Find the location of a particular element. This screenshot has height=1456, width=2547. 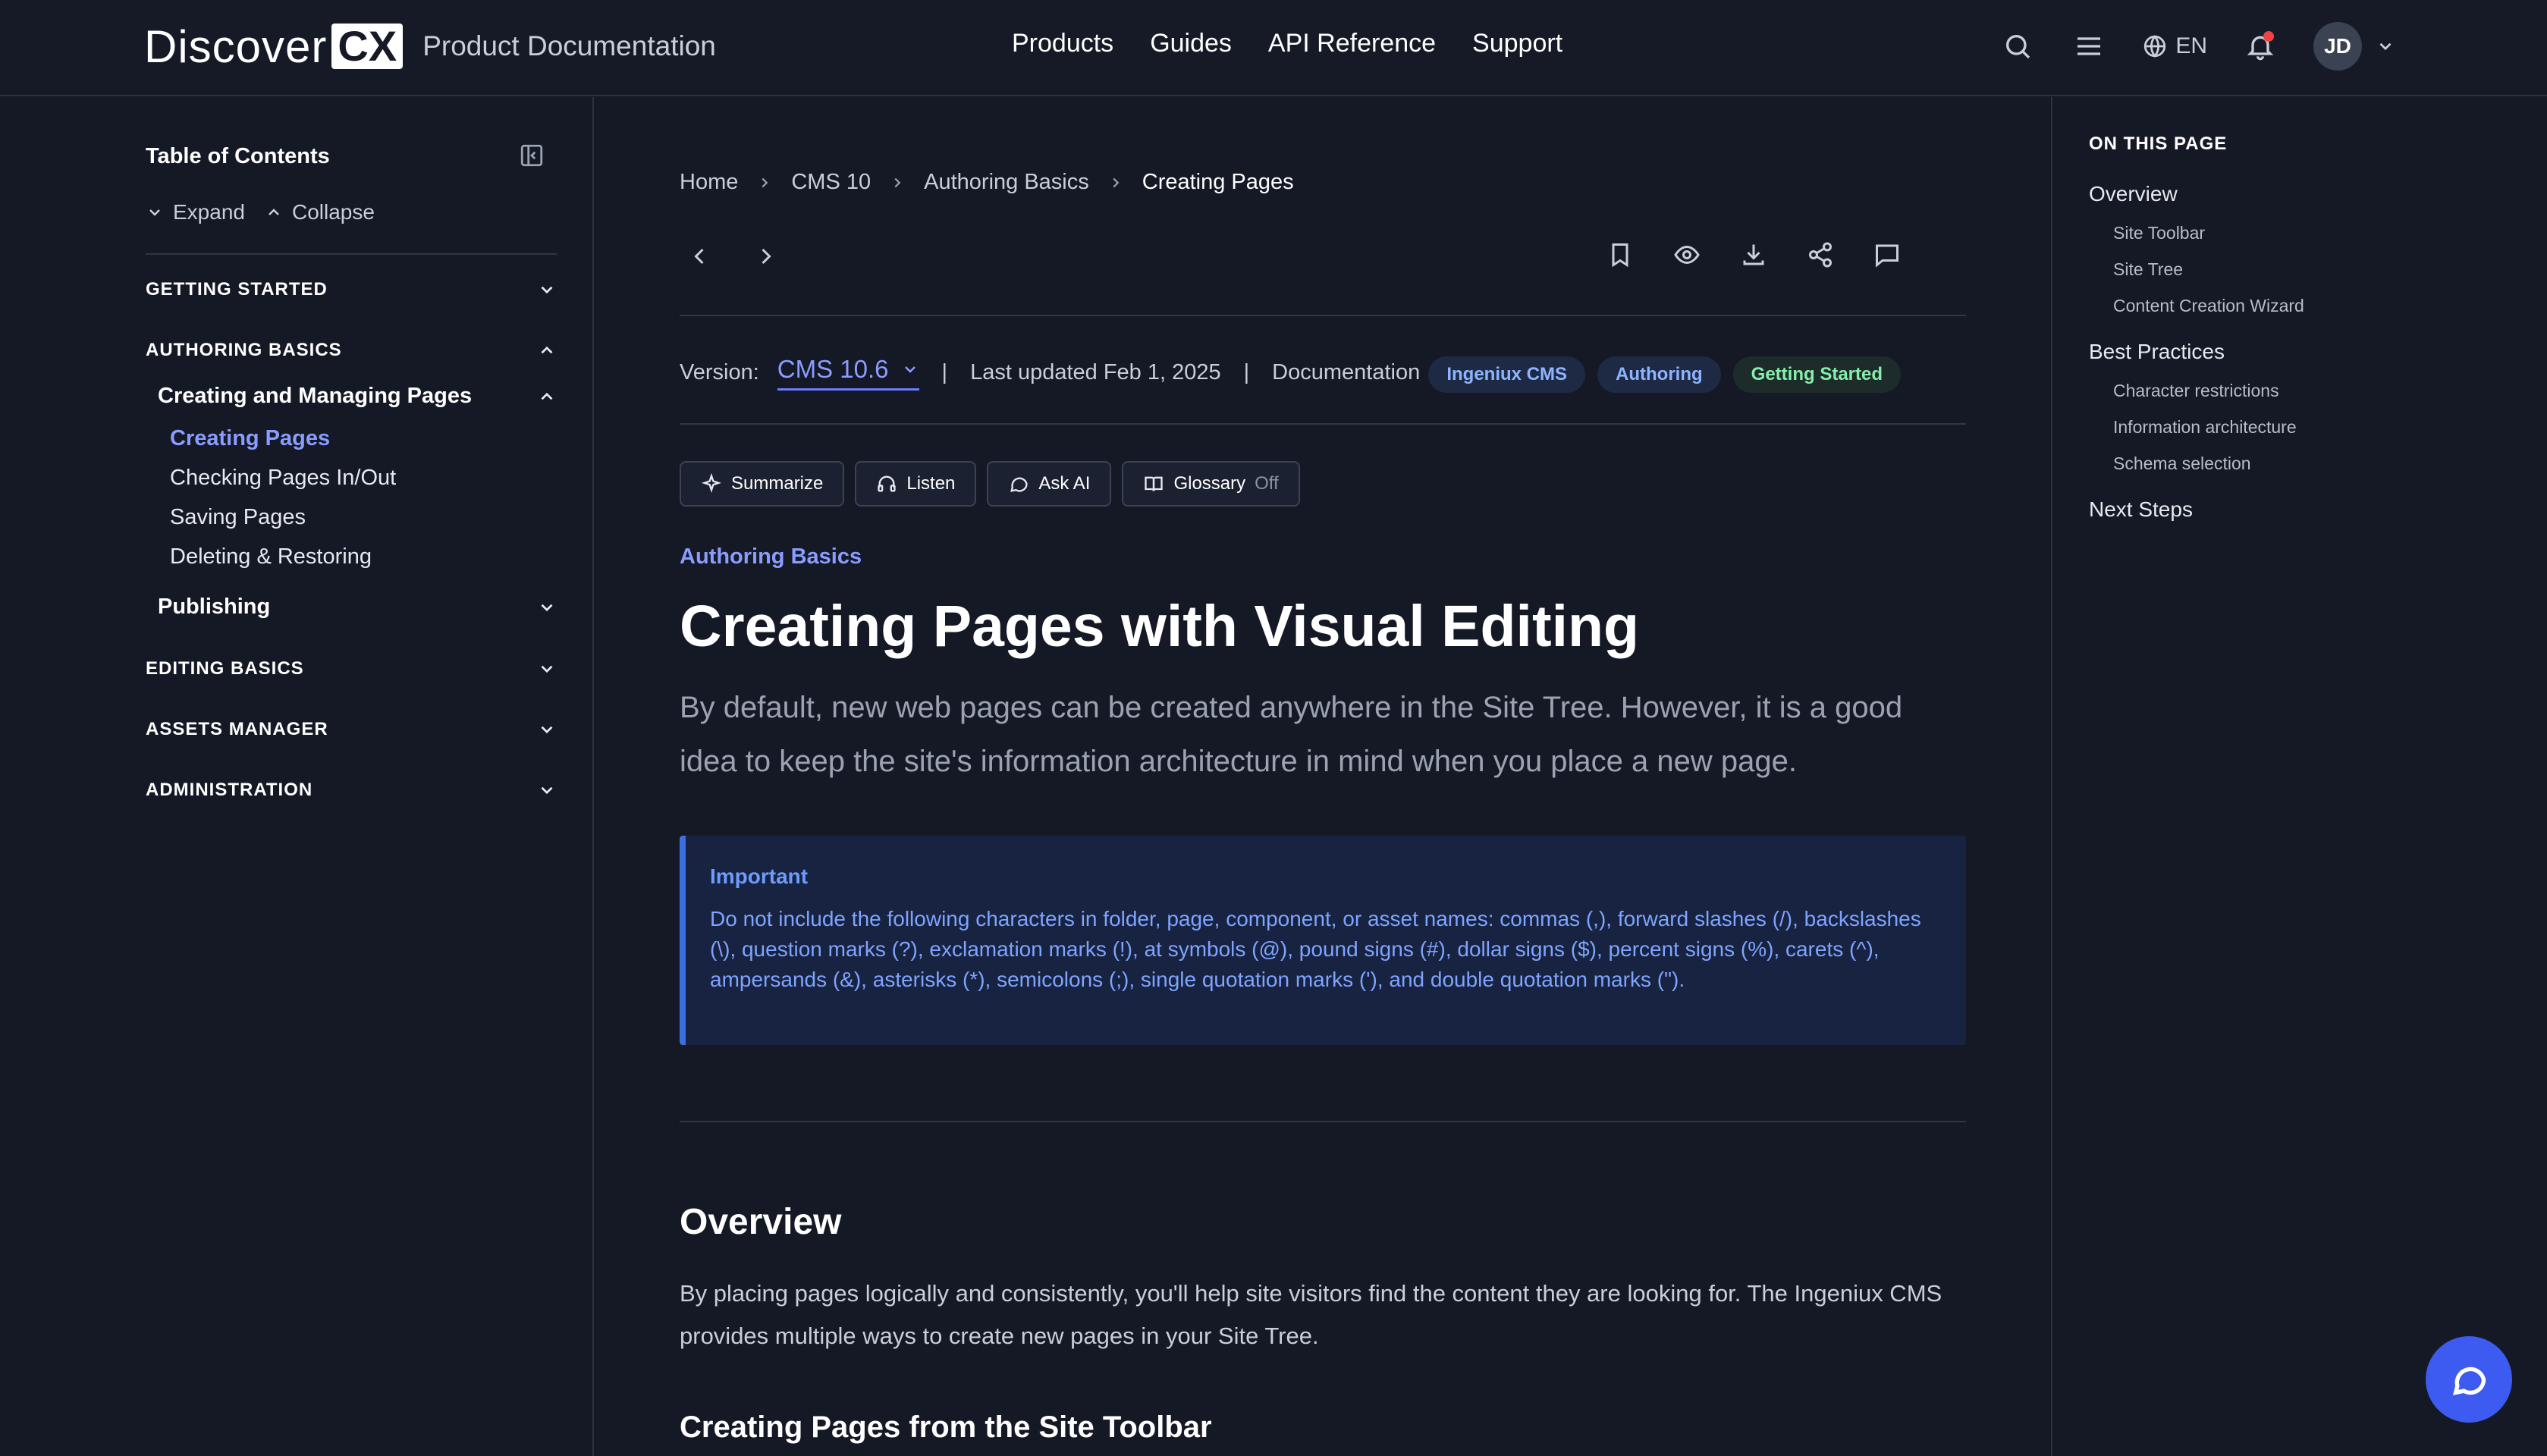

nav-guides: Guides is located at coordinates (1191, 43).